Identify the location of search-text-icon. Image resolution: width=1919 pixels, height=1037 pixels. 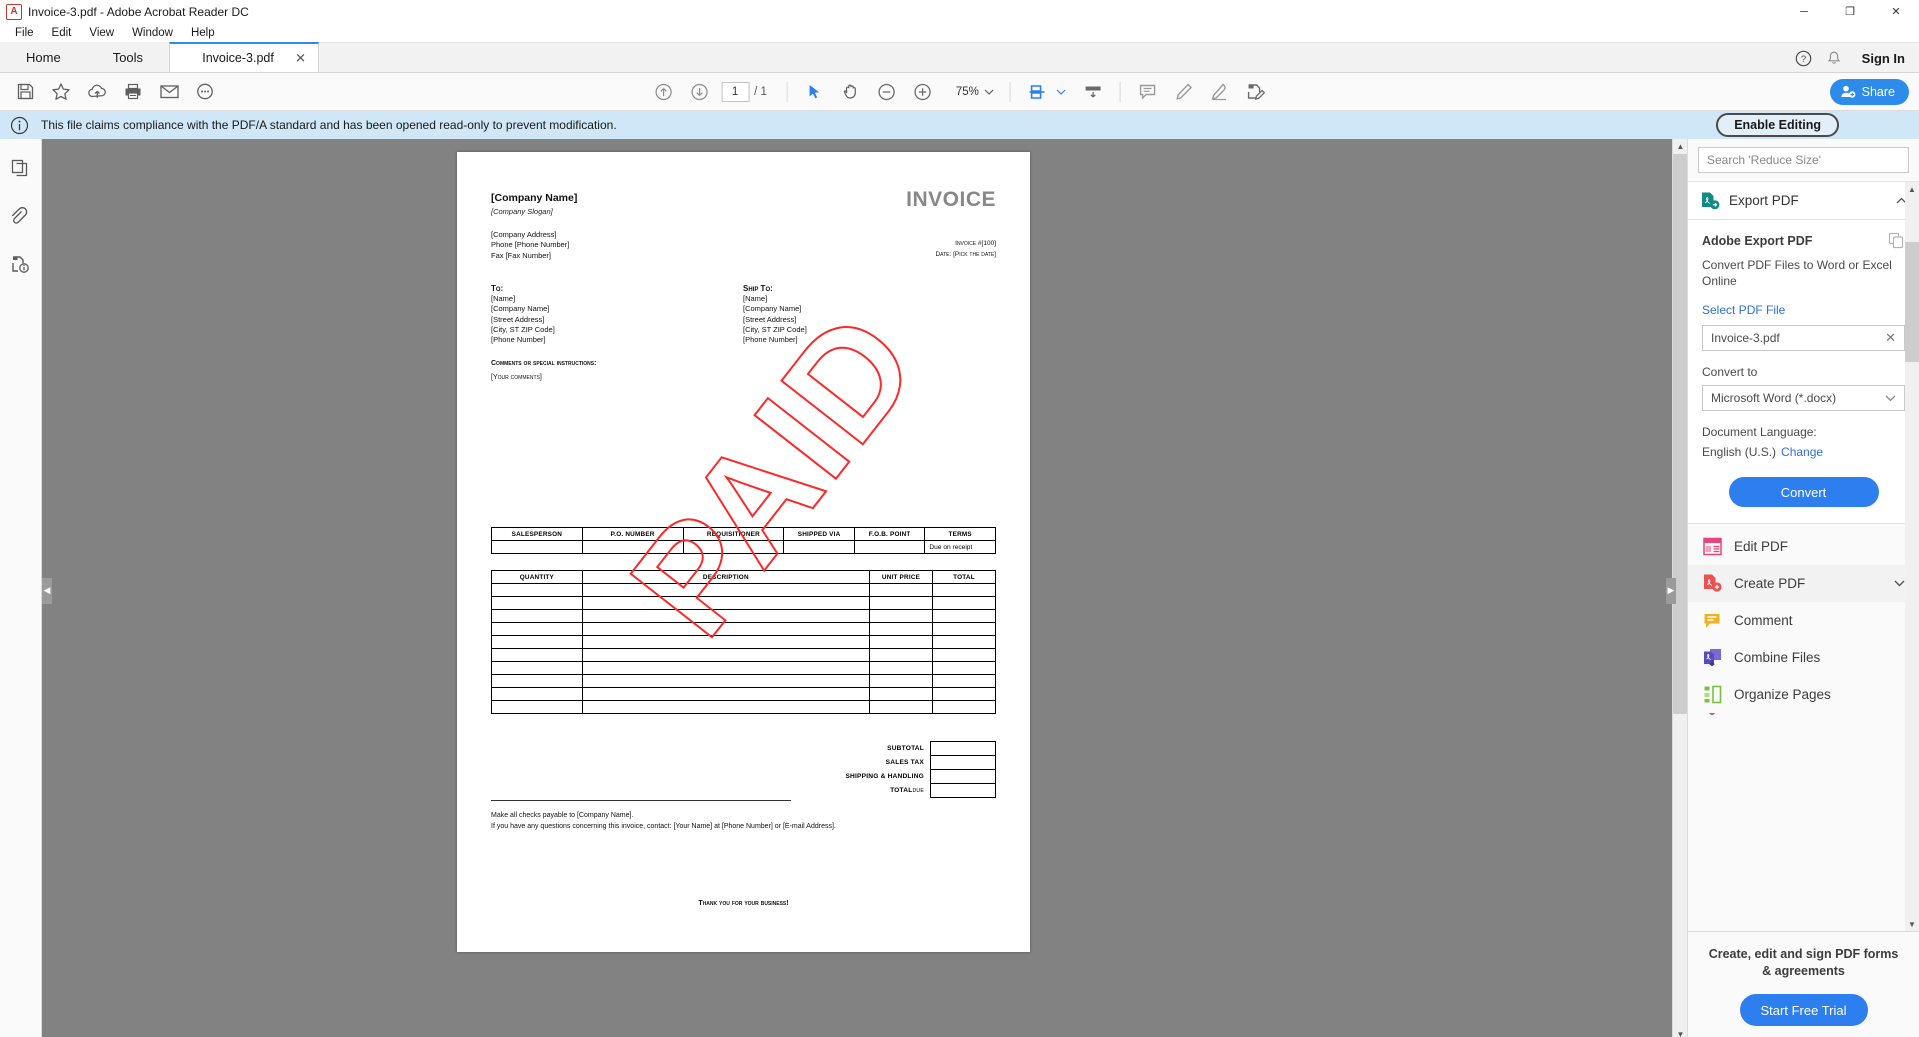
(205, 92).